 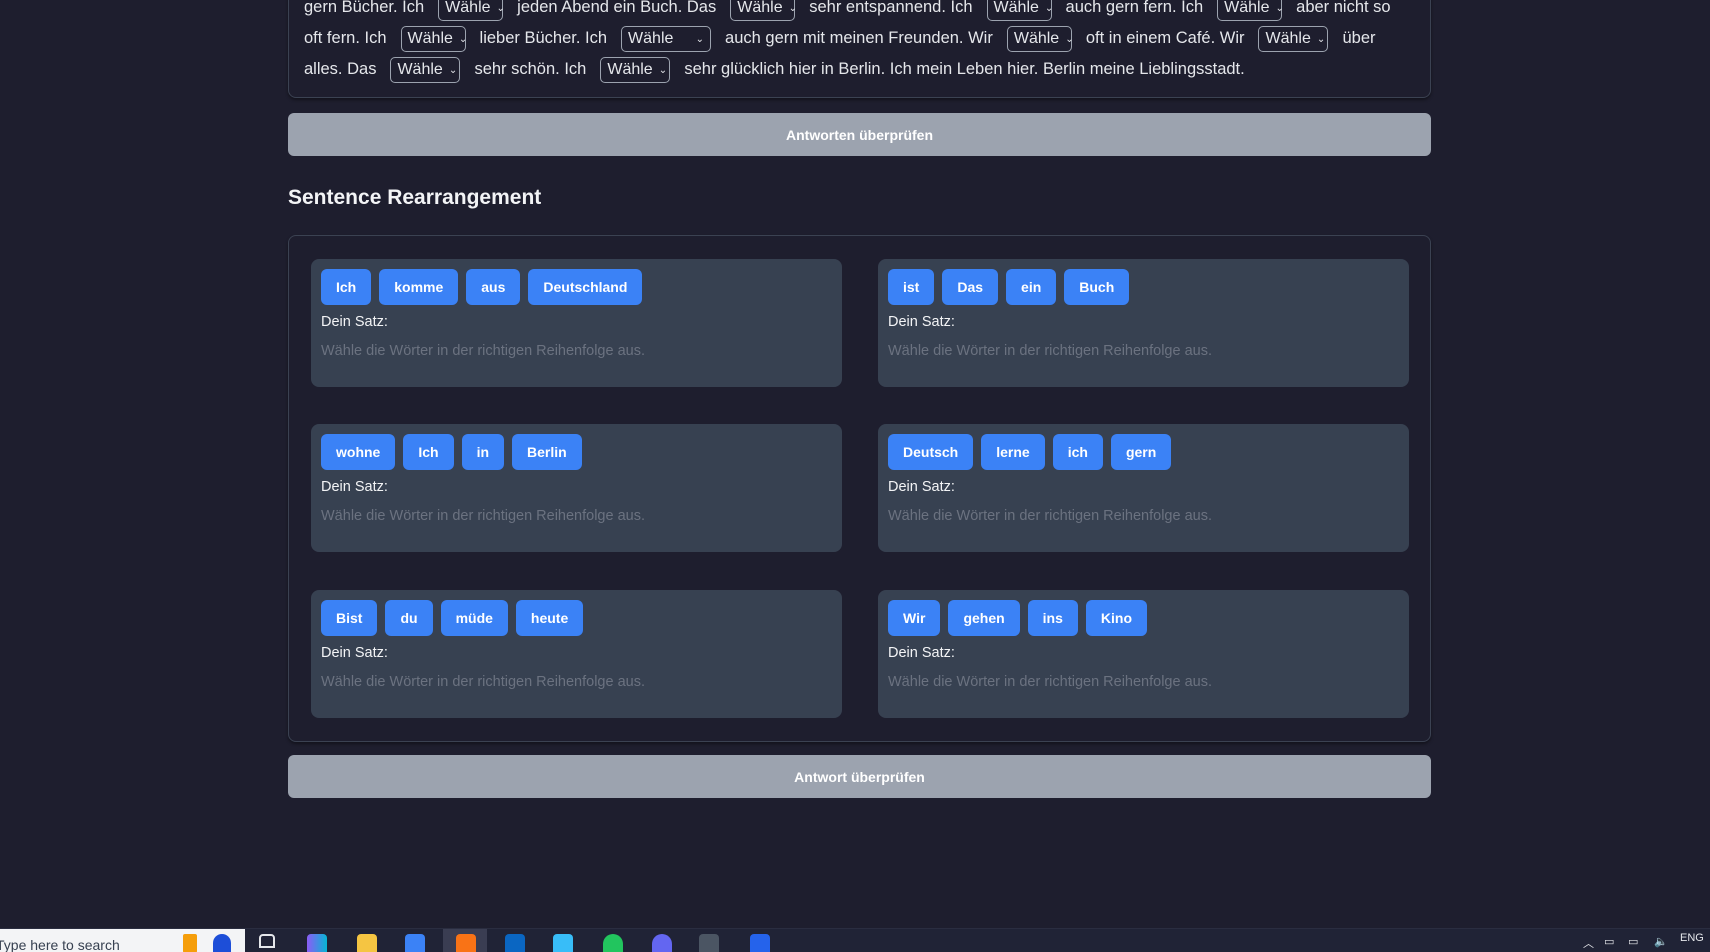 I want to click on word-chip: lerne, so click(x=1013, y=452).